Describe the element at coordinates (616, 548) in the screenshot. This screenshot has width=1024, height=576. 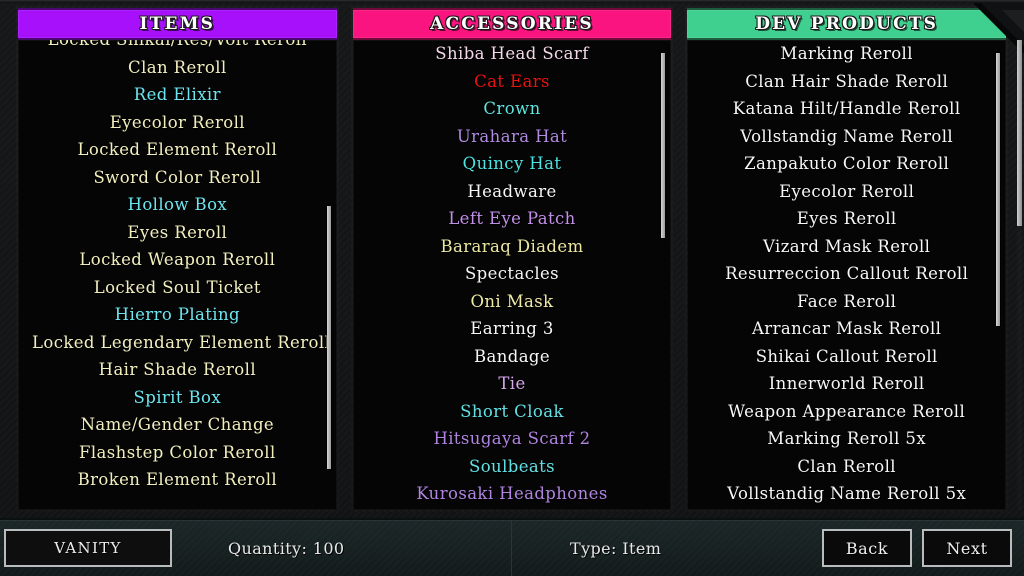
I see `type-label: Type: Item` at that location.